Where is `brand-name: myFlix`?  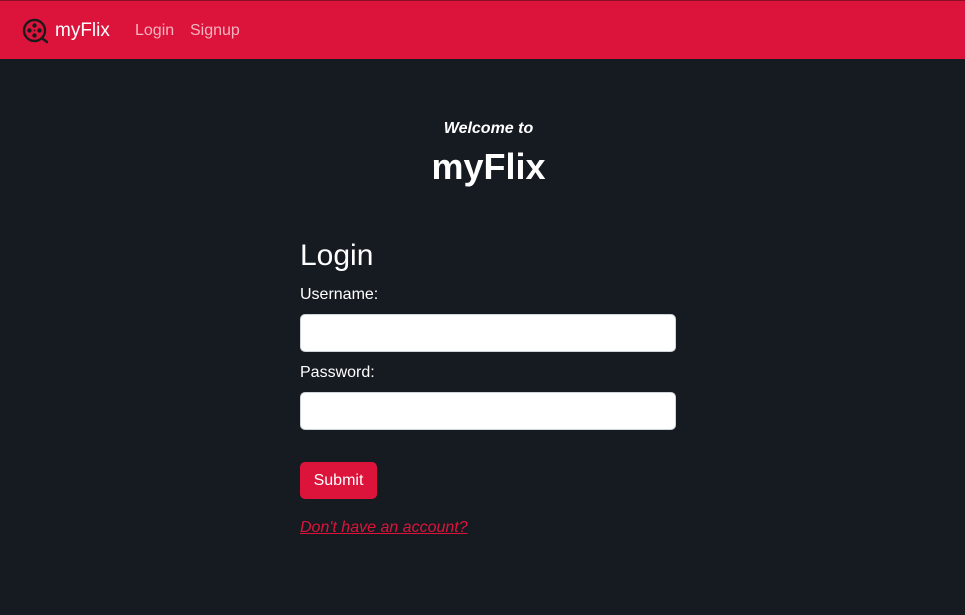 brand-name: myFlix is located at coordinates (82, 30).